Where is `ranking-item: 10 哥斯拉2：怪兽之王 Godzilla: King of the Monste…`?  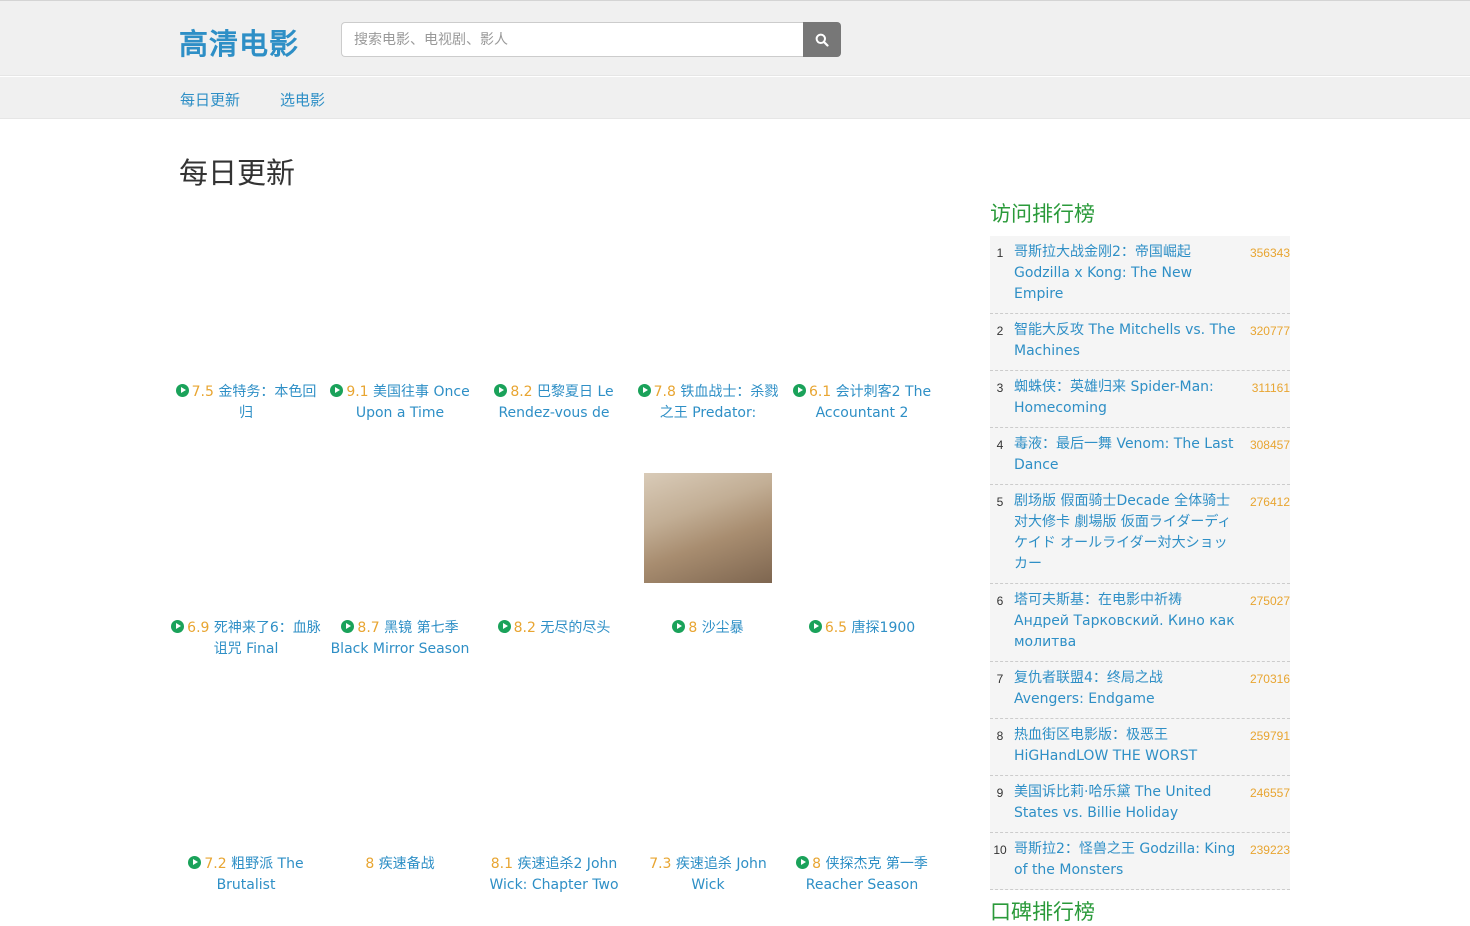 ranking-item: 10 哥斯拉2：怪兽之王 Godzilla: King of the Monste… is located at coordinates (1140, 861).